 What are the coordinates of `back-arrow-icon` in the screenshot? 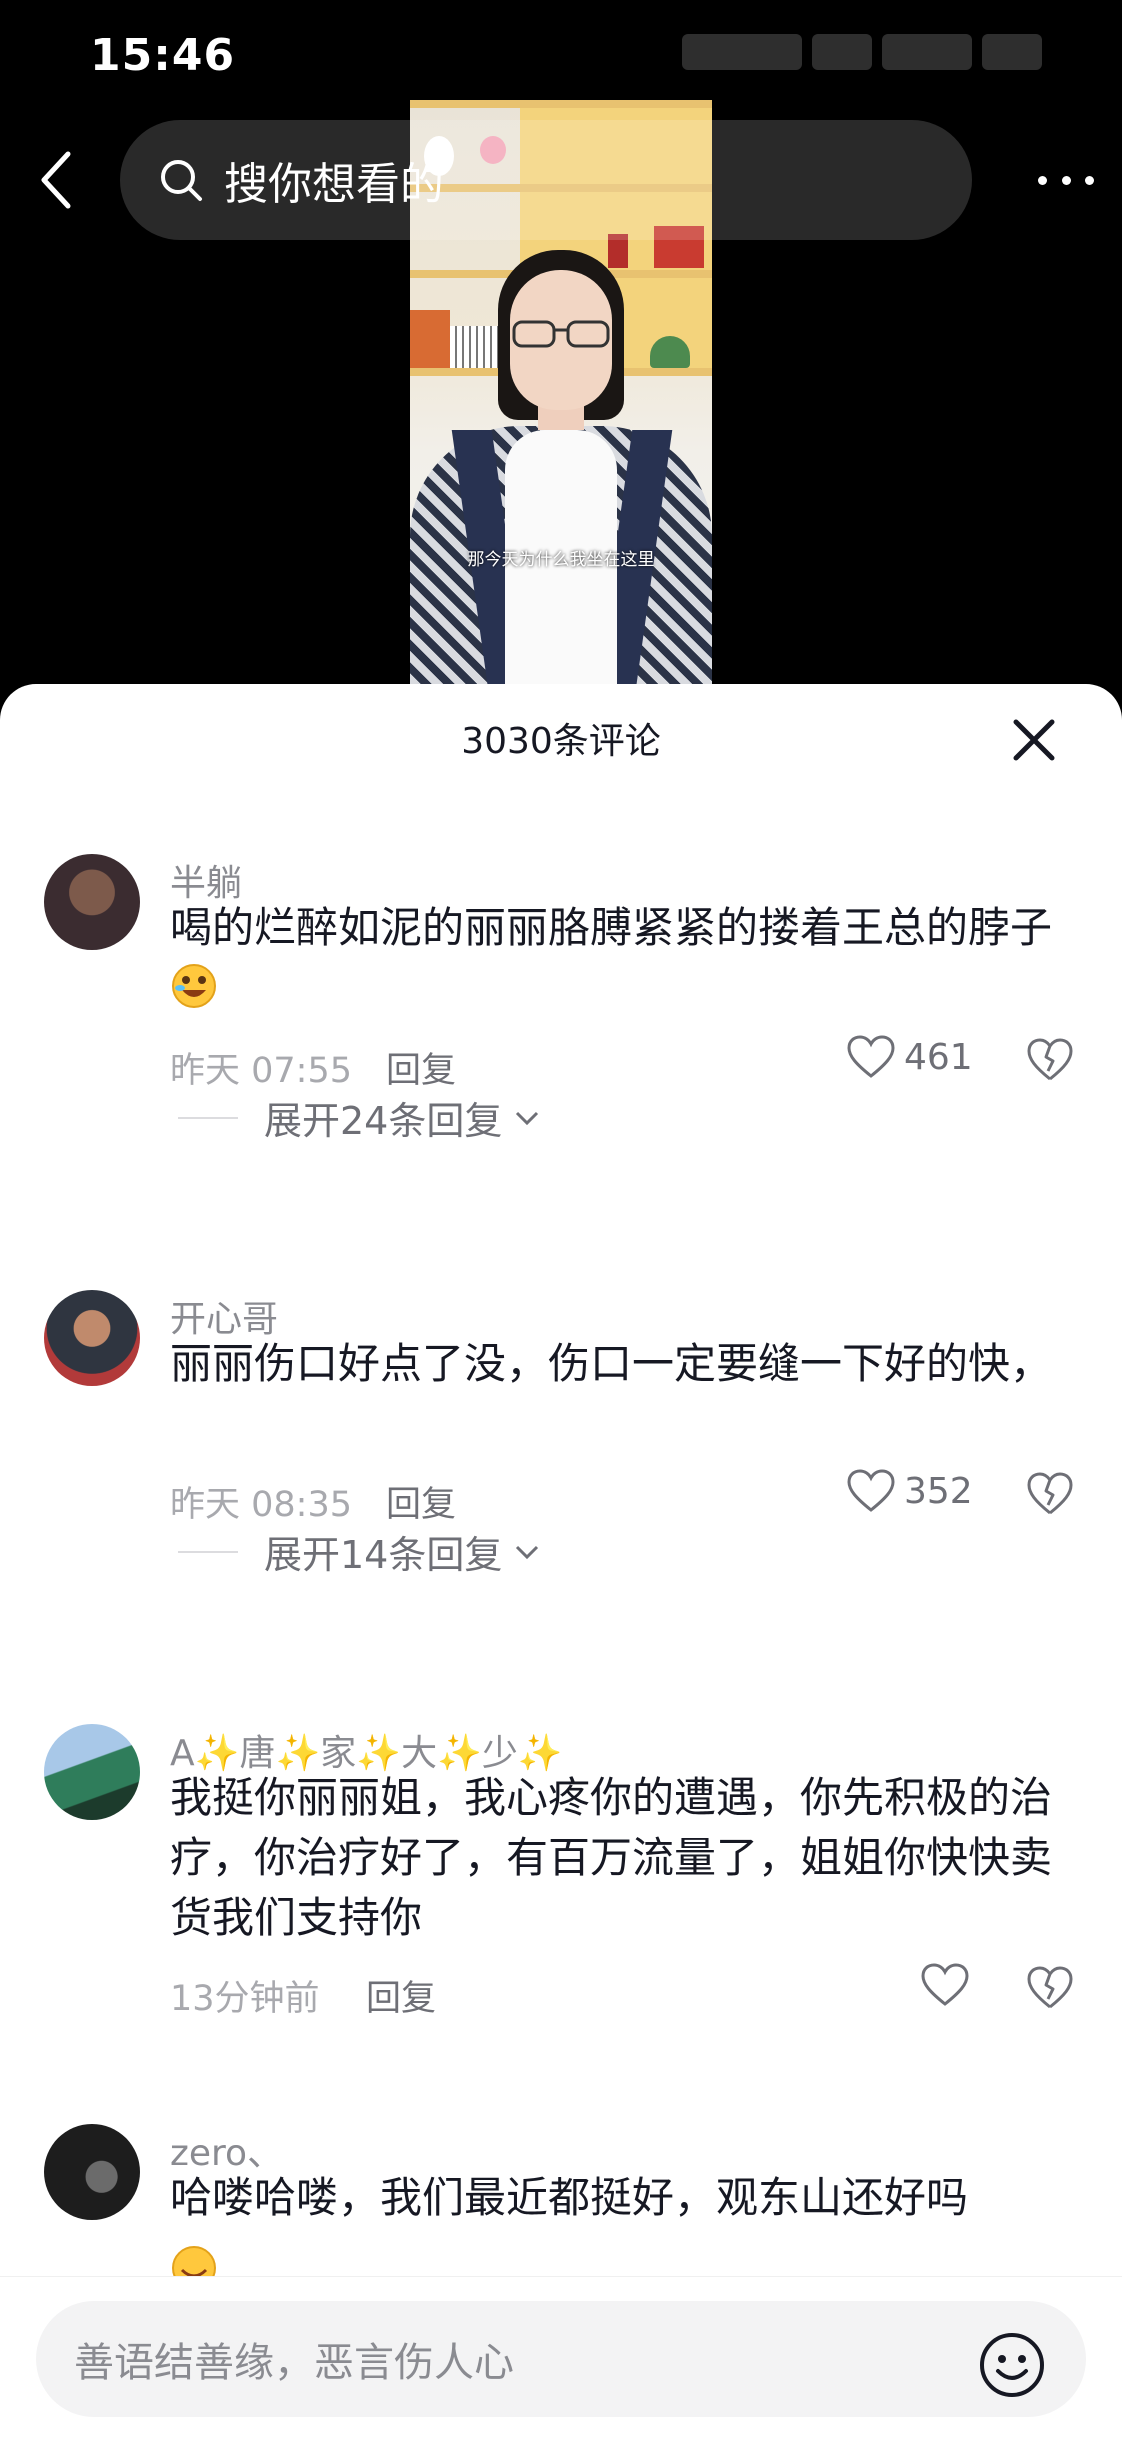 It's located at (56, 180).